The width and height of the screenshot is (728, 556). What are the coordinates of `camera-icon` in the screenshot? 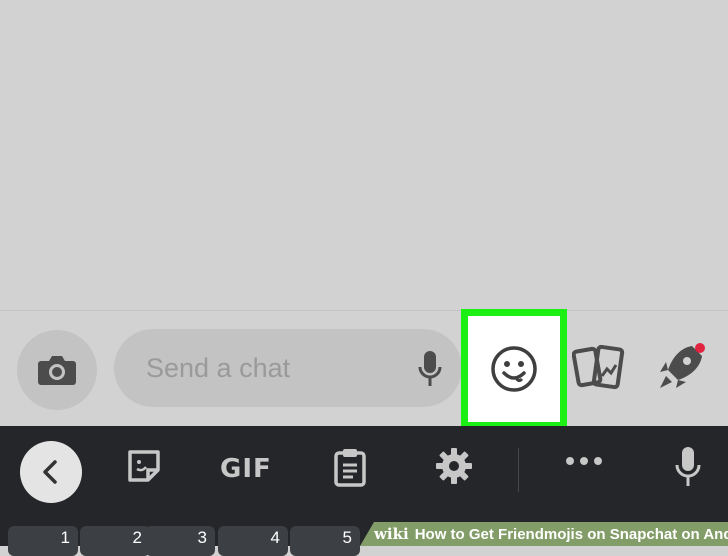 It's located at (57, 370).